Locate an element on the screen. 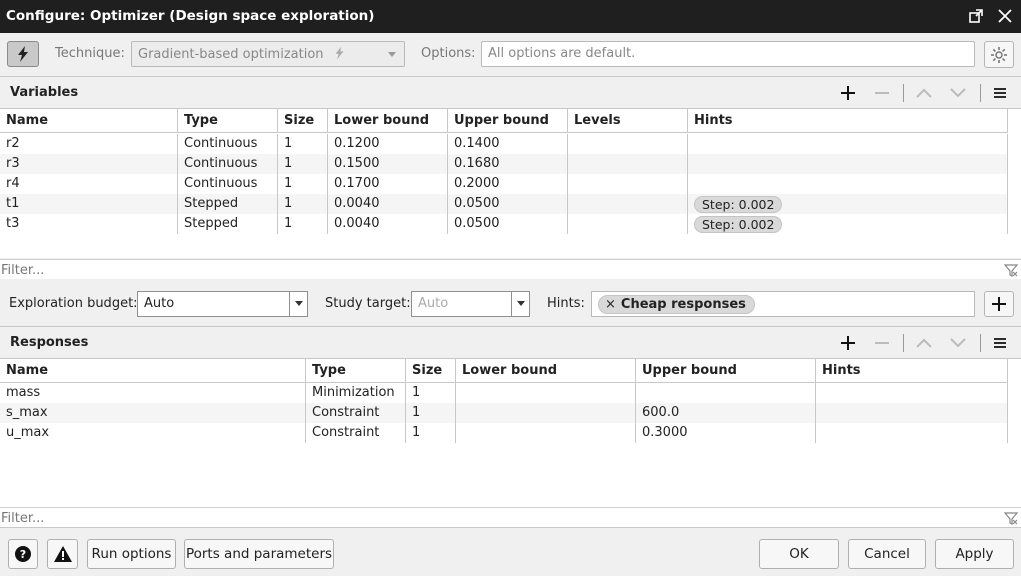  run-options-button: Run options is located at coordinates (131, 554).